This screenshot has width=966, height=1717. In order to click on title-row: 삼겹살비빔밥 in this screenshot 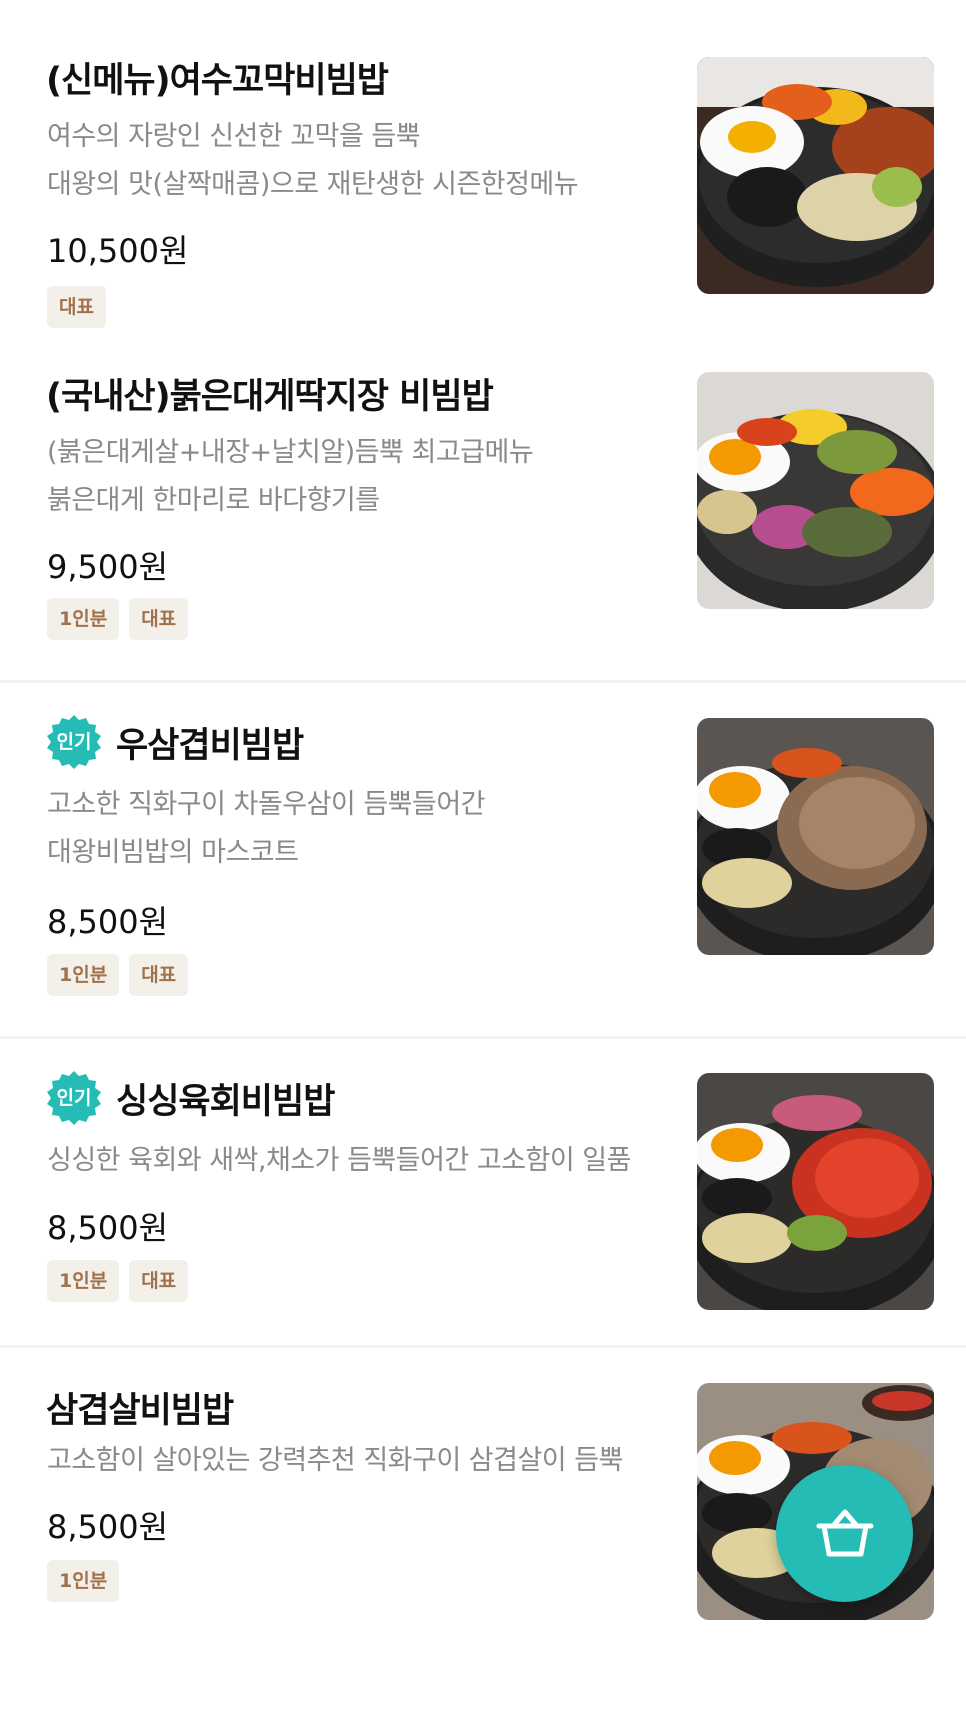, I will do `click(140, 1407)`.